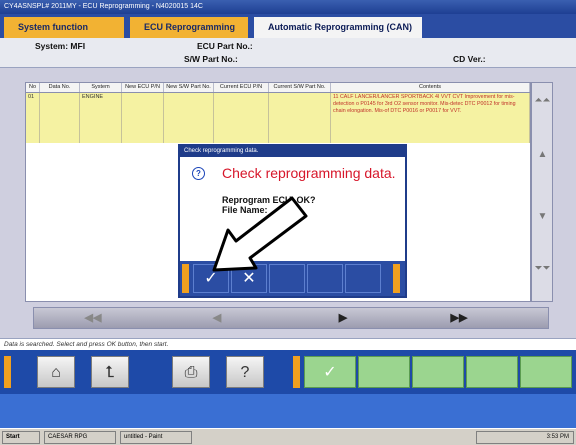 The image size is (576, 445). Describe the element at coordinates (260, 234) in the screenshot. I see `pointer-arrow-icon` at that location.